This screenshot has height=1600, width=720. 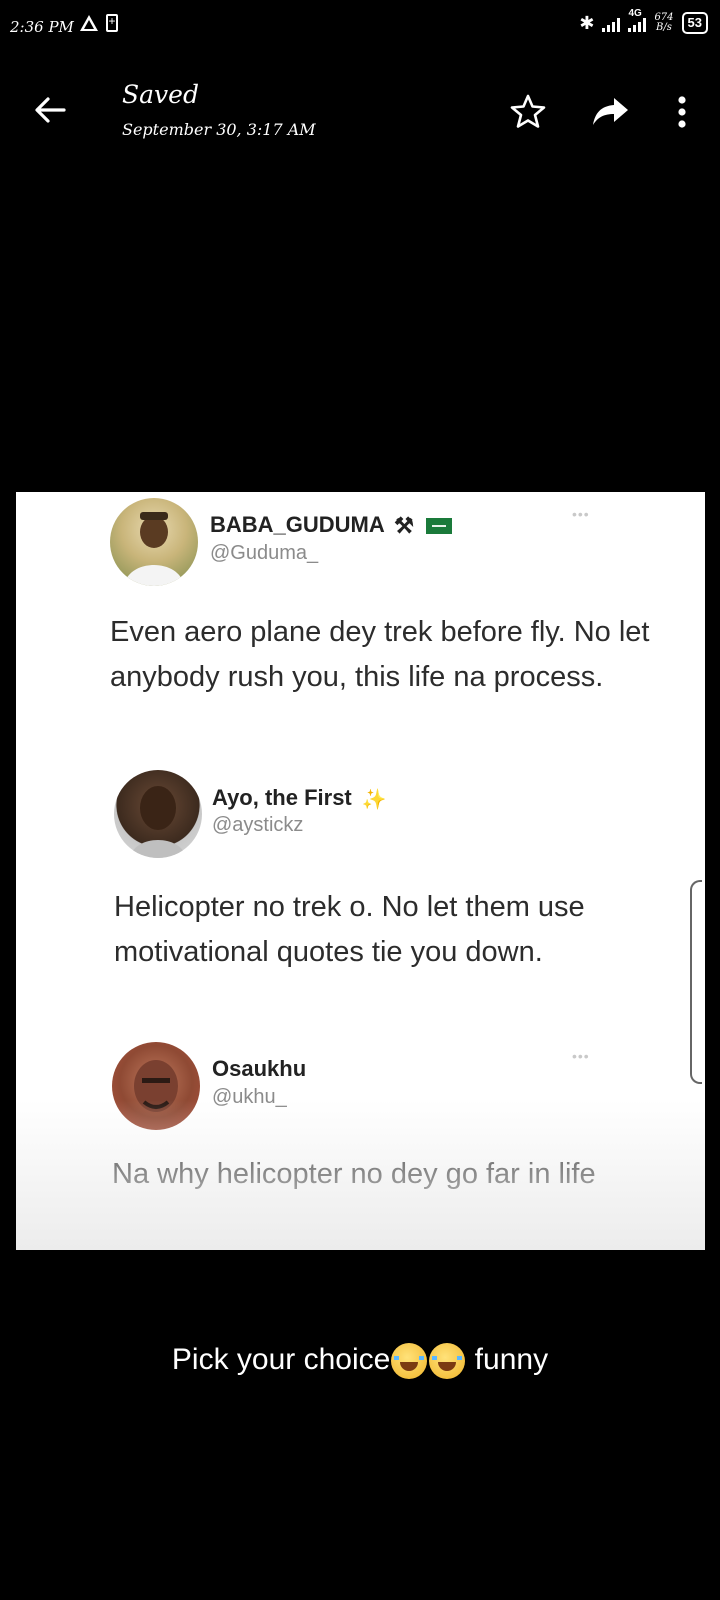 I want to click on more-vert-icon, so click(x=682, y=112).